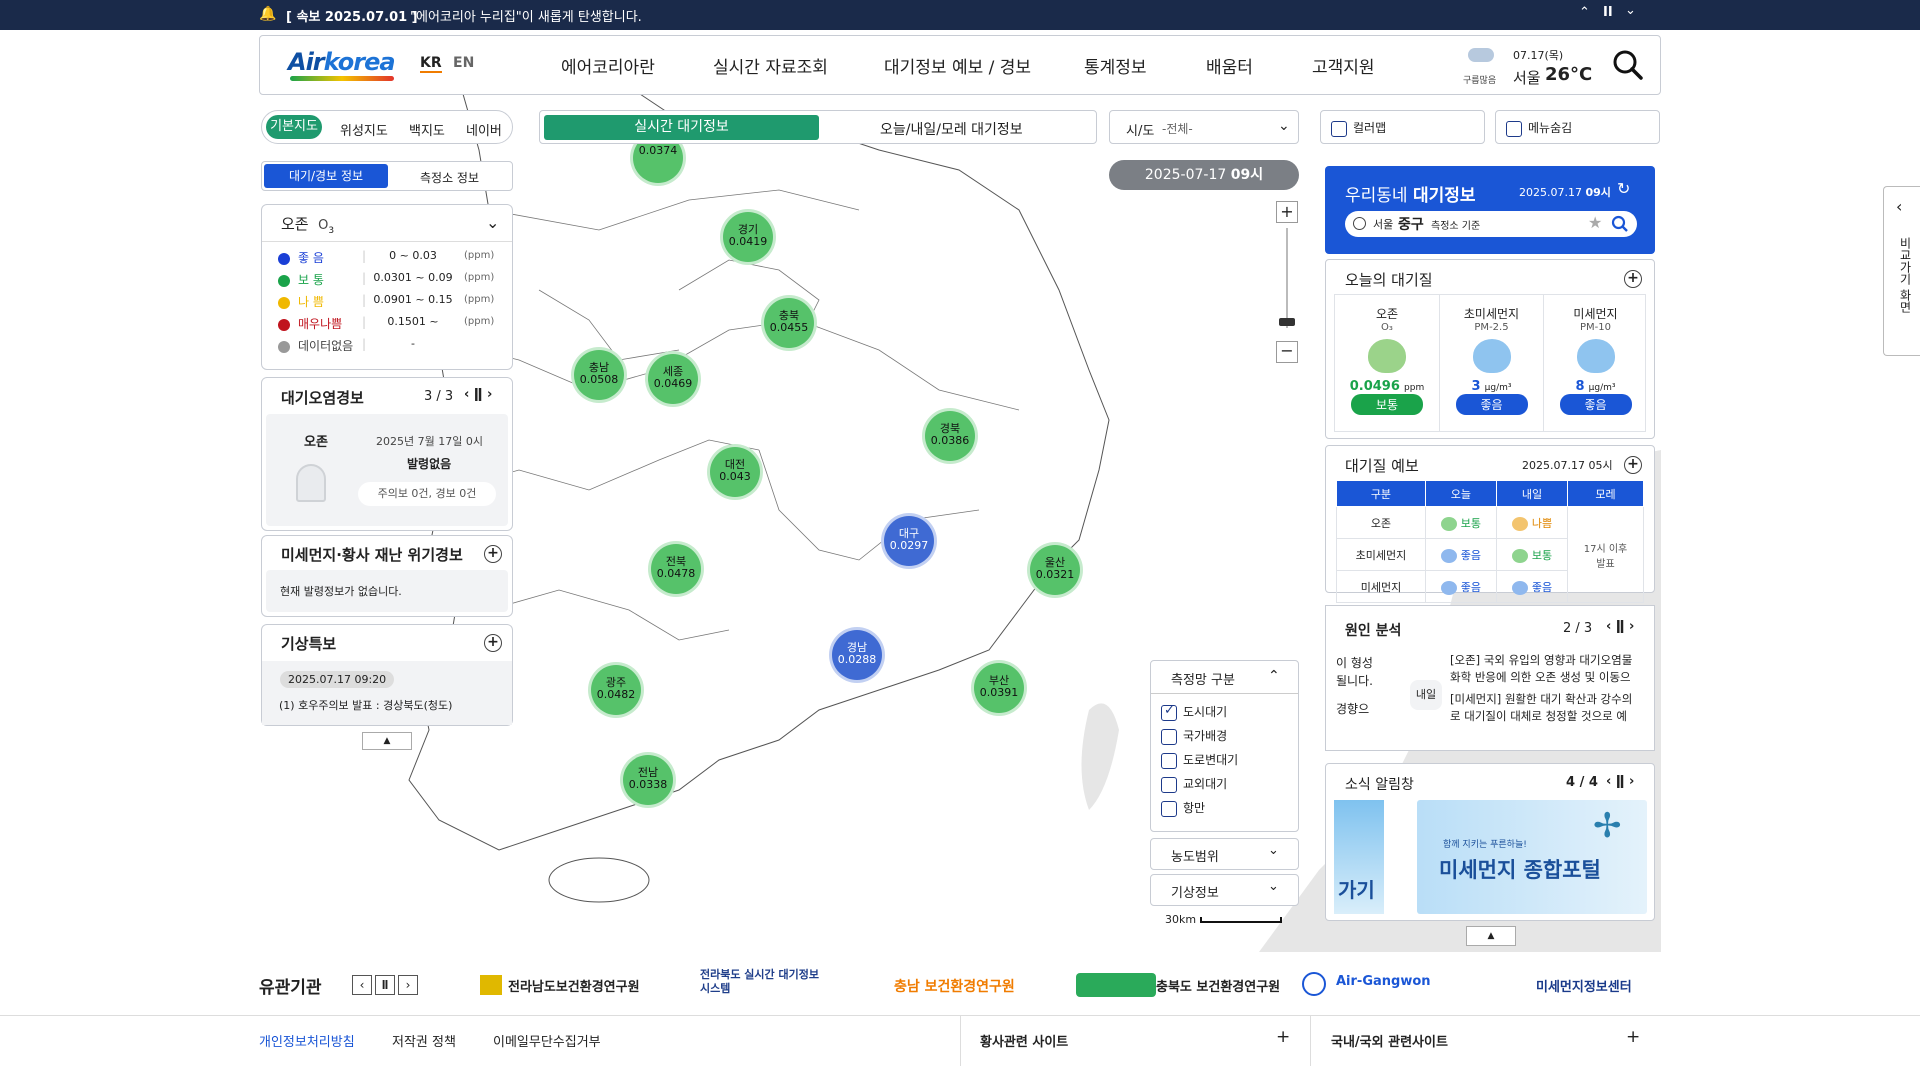 This screenshot has height=1080, width=1920. What do you see at coordinates (1199, 811) in the screenshot?
I see `network-option: 항만` at bounding box center [1199, 811].